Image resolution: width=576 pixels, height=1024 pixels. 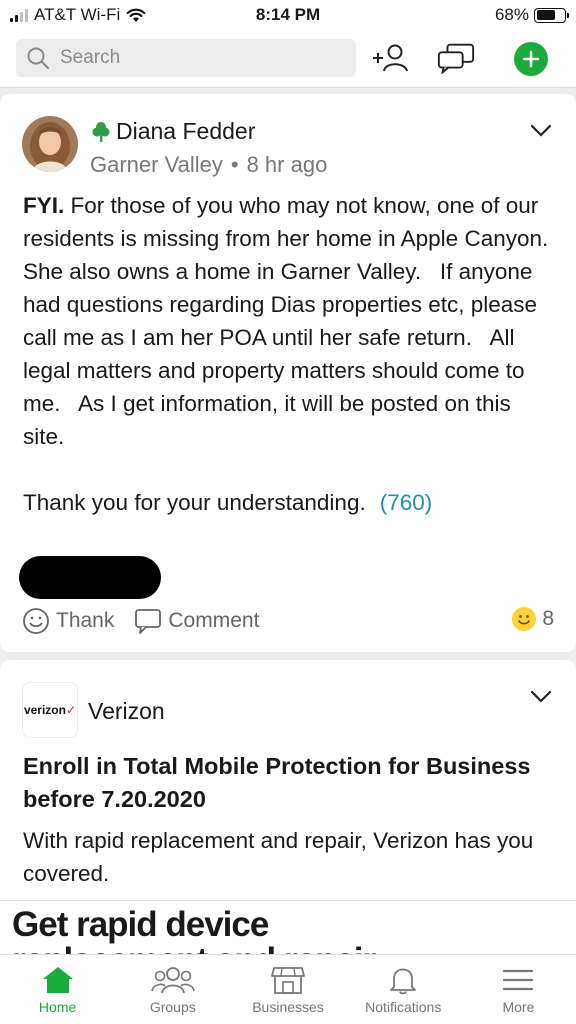 I want to click on tab-notifications-label: Notifications, so click(x=403, y=1007).